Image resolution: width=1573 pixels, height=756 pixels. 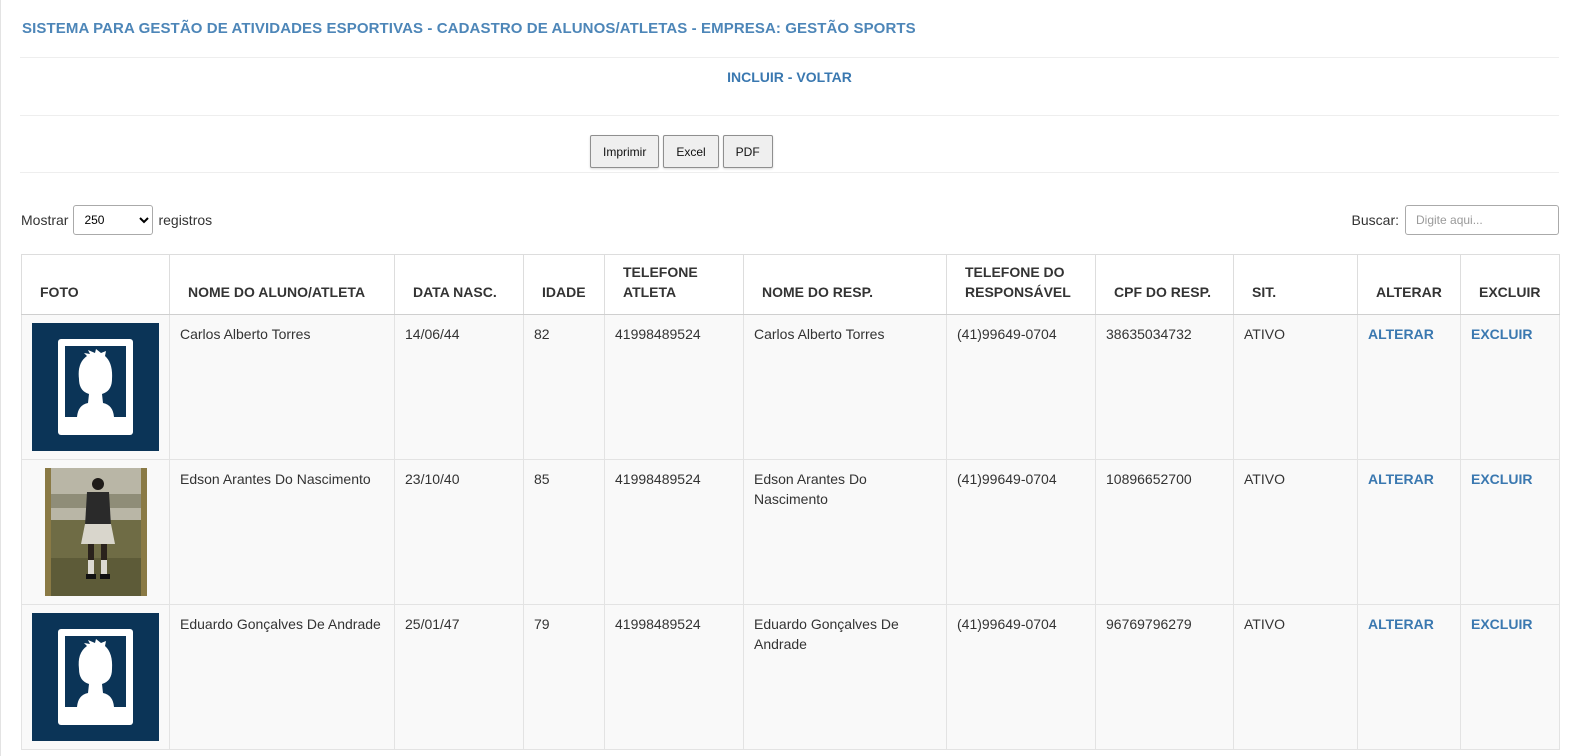 I want to click on cell-nome: Carlos Alberto Torres, so click(x=282, y=387).